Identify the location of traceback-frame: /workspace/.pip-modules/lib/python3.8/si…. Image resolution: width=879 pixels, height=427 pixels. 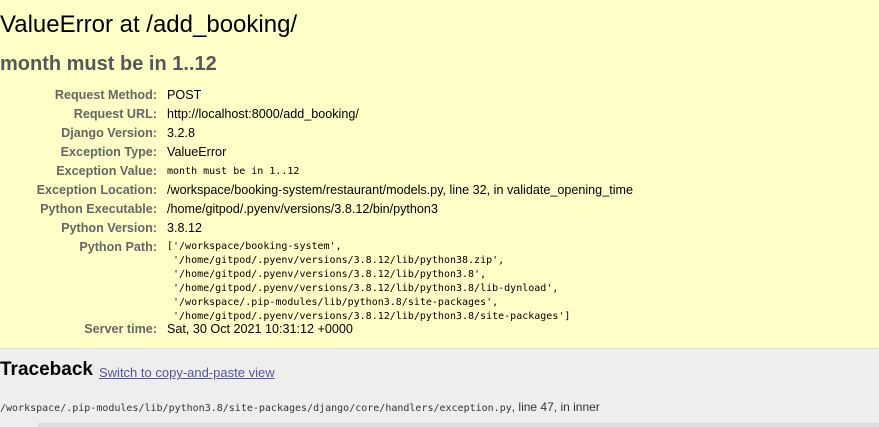
(300, 407).